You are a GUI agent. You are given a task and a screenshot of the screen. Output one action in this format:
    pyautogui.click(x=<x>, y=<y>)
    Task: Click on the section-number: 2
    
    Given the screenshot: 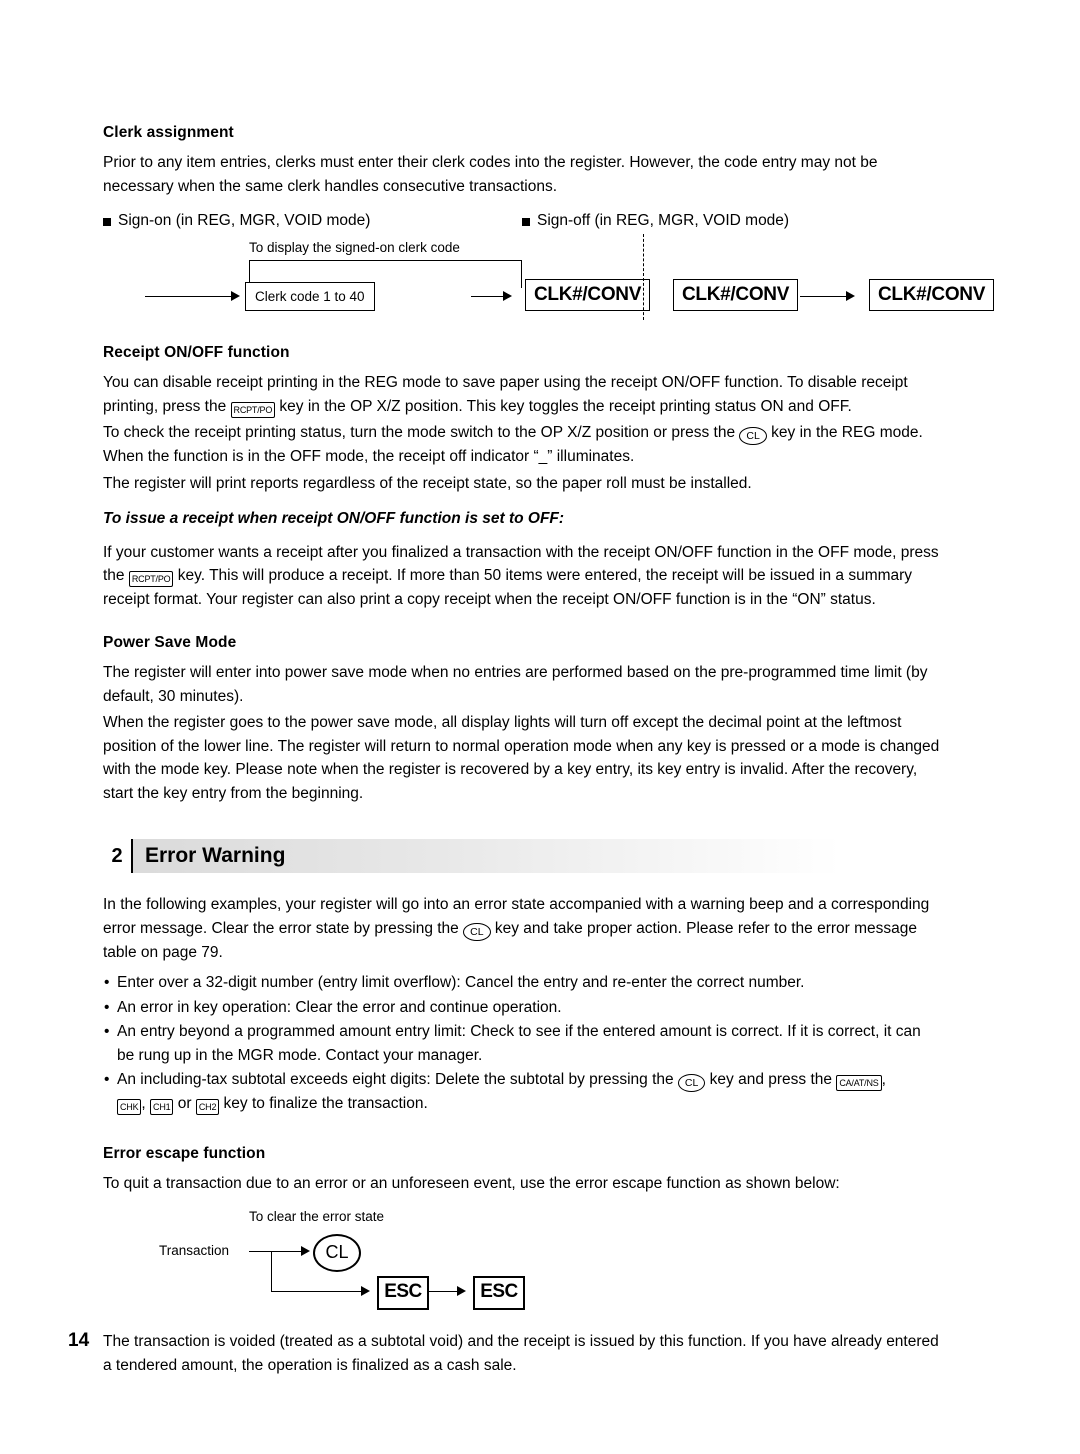 What is the action you would take?
    pyautogui.click(x=118, y=856)
    